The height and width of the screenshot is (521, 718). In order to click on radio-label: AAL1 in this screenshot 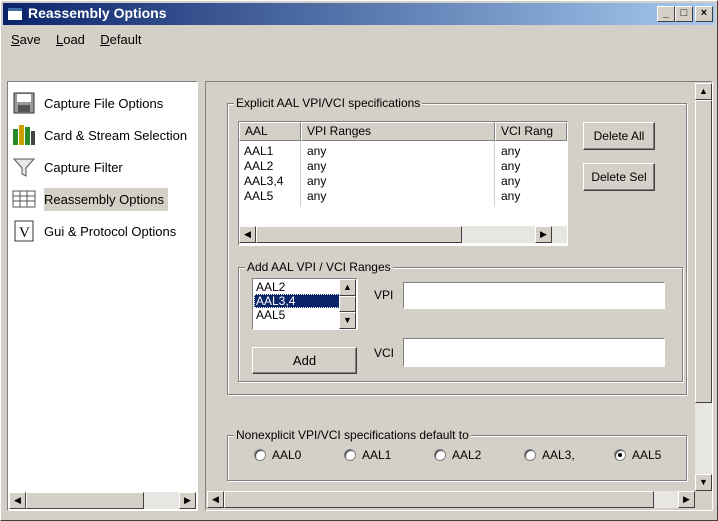, I will do `click(377, 455)`.